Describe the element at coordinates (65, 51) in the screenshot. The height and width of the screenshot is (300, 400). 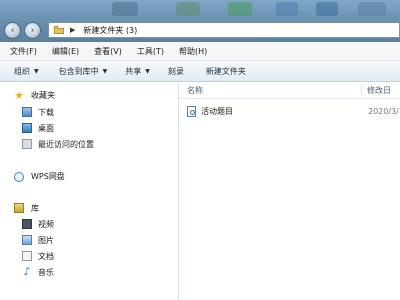
I see `menu-edit: 编辑(E)` at that location.